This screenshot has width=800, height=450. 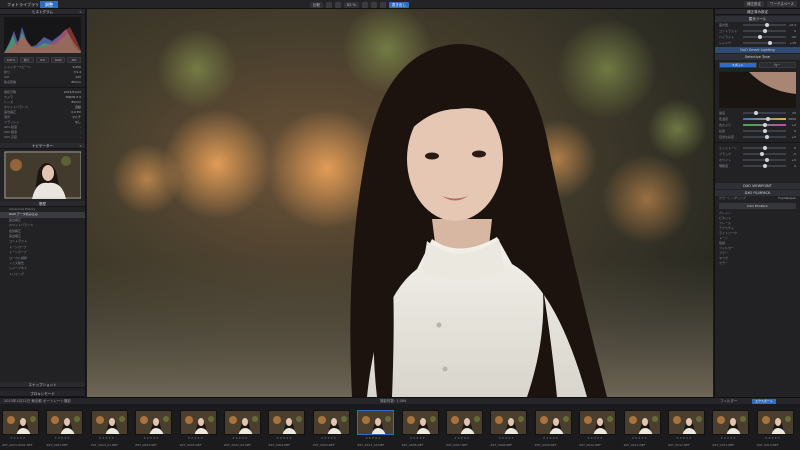 What do you see at coordinates (757, 186) in the screenshot?
I see `viewpoint-header: DXO VIEWPOINT` at bounding box center [757, 186].